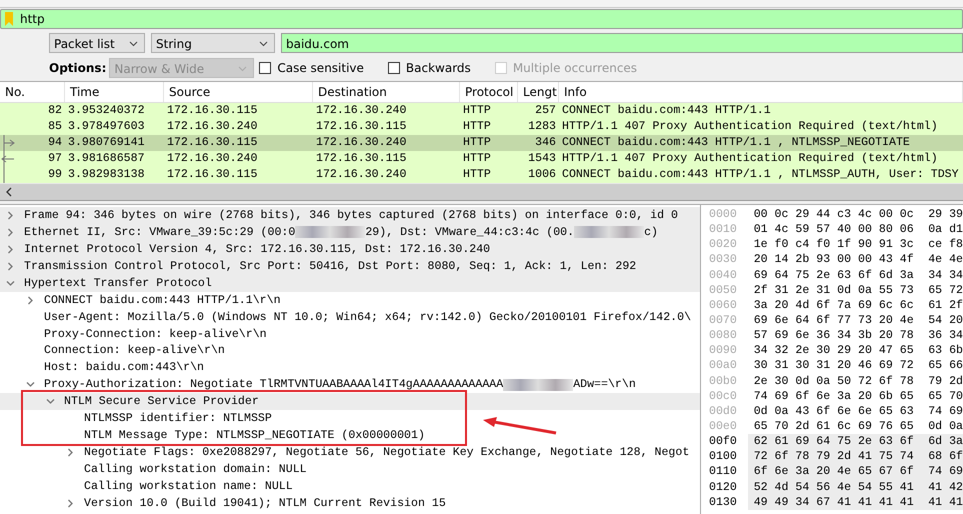 Image resolution: width=963 pixels, height=514 pixels. I want to click on table-cell-text: 82, so click(55, 111).